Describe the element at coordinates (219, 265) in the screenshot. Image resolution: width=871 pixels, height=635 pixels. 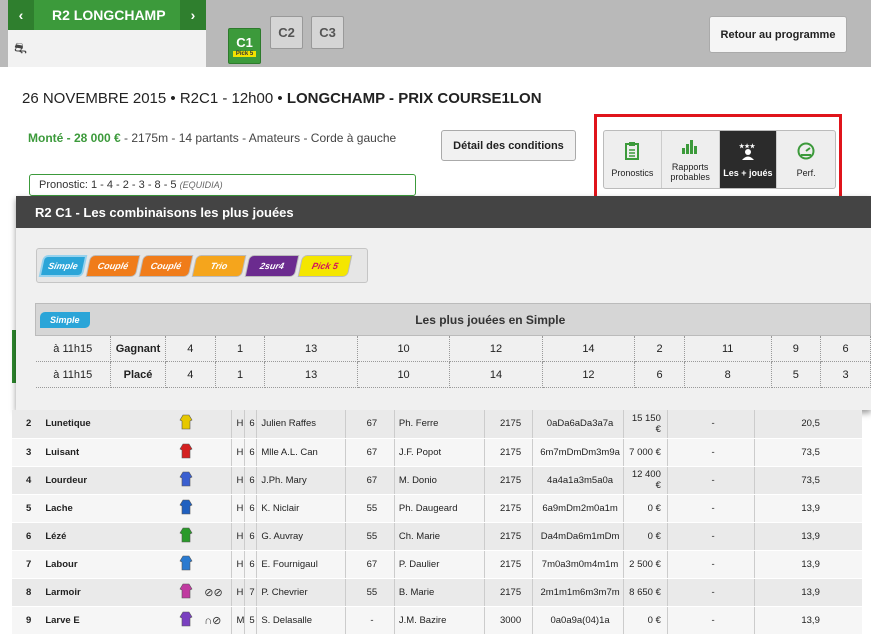
I see `bet-tab-trio: Trio` at that location.